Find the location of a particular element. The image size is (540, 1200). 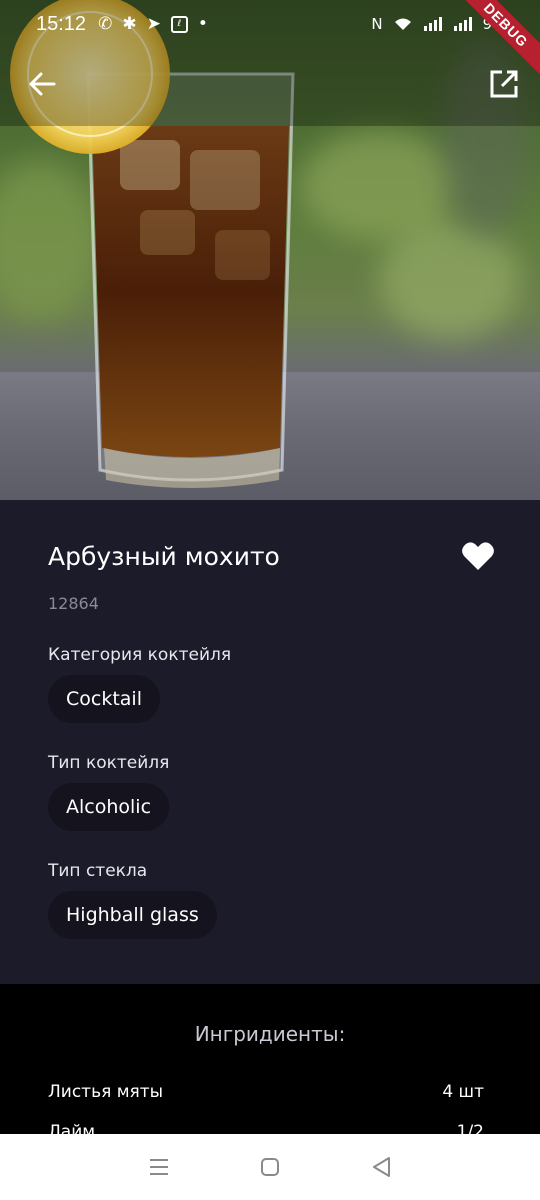

back-nav-button is located at coordinates (381, 1167).